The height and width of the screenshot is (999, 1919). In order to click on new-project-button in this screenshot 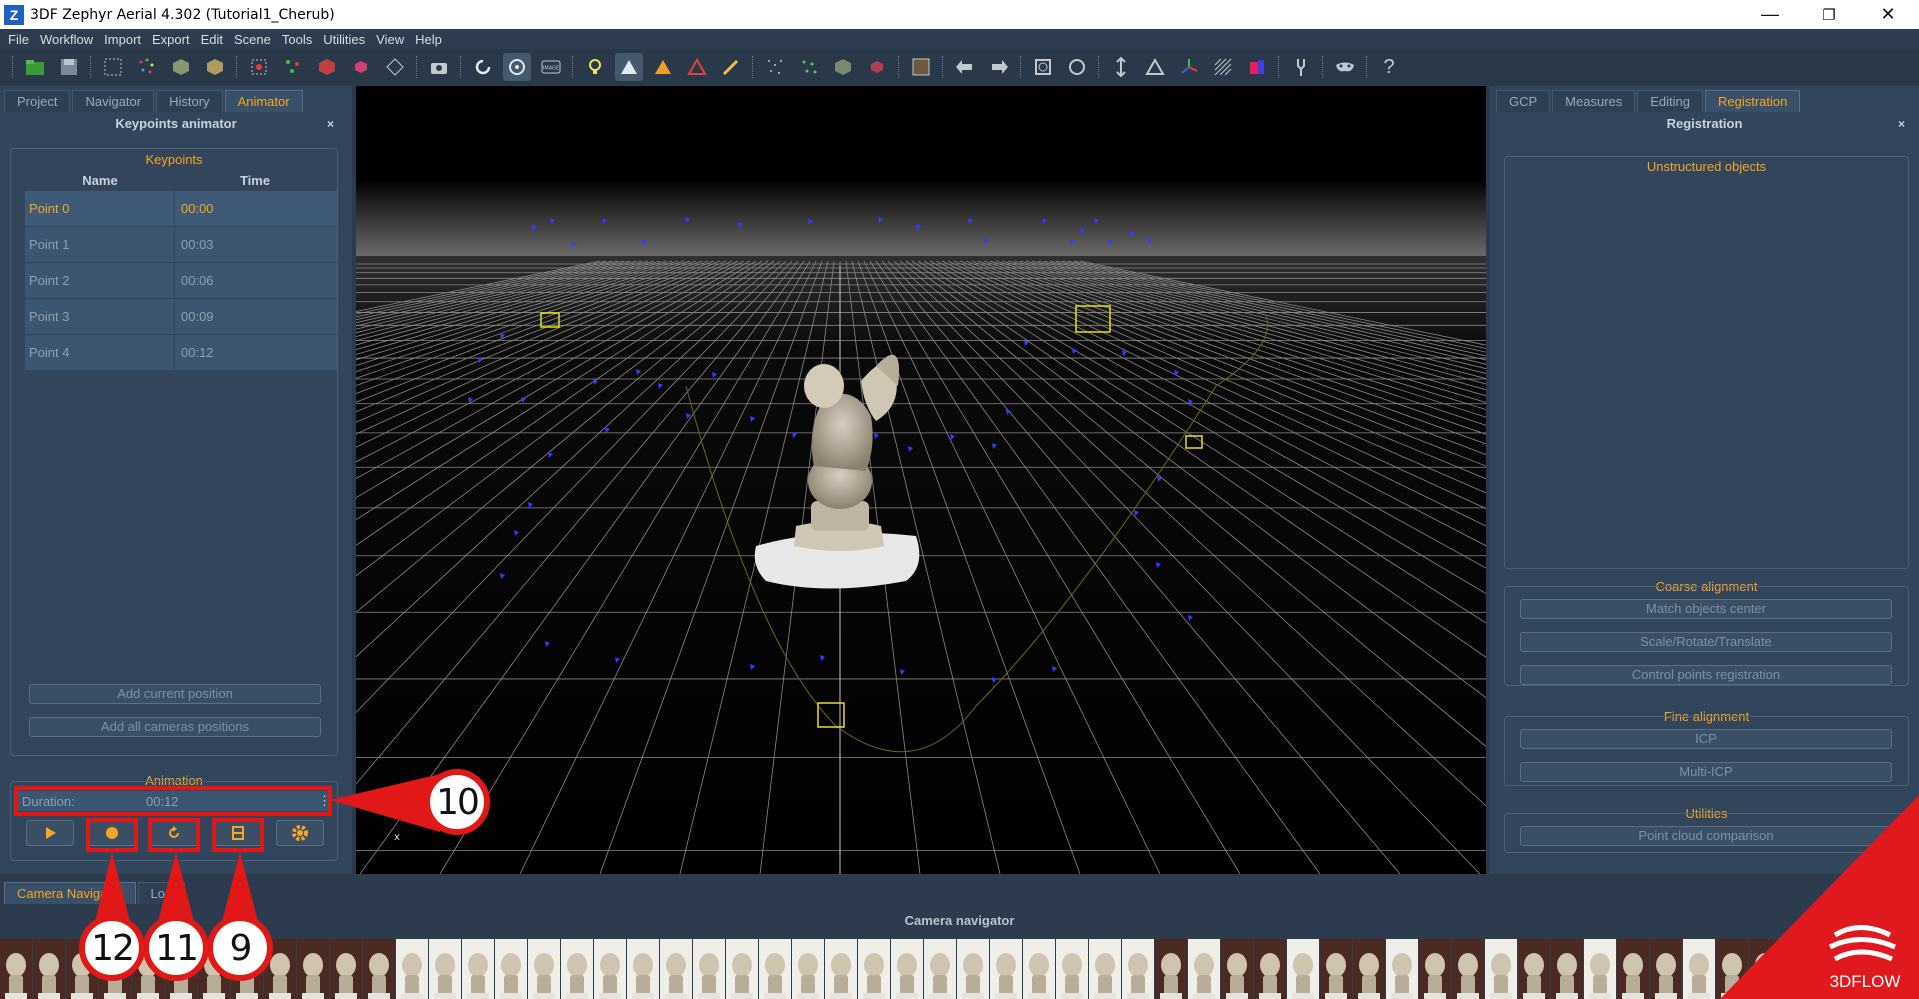, I will do `click(35, 67)`.